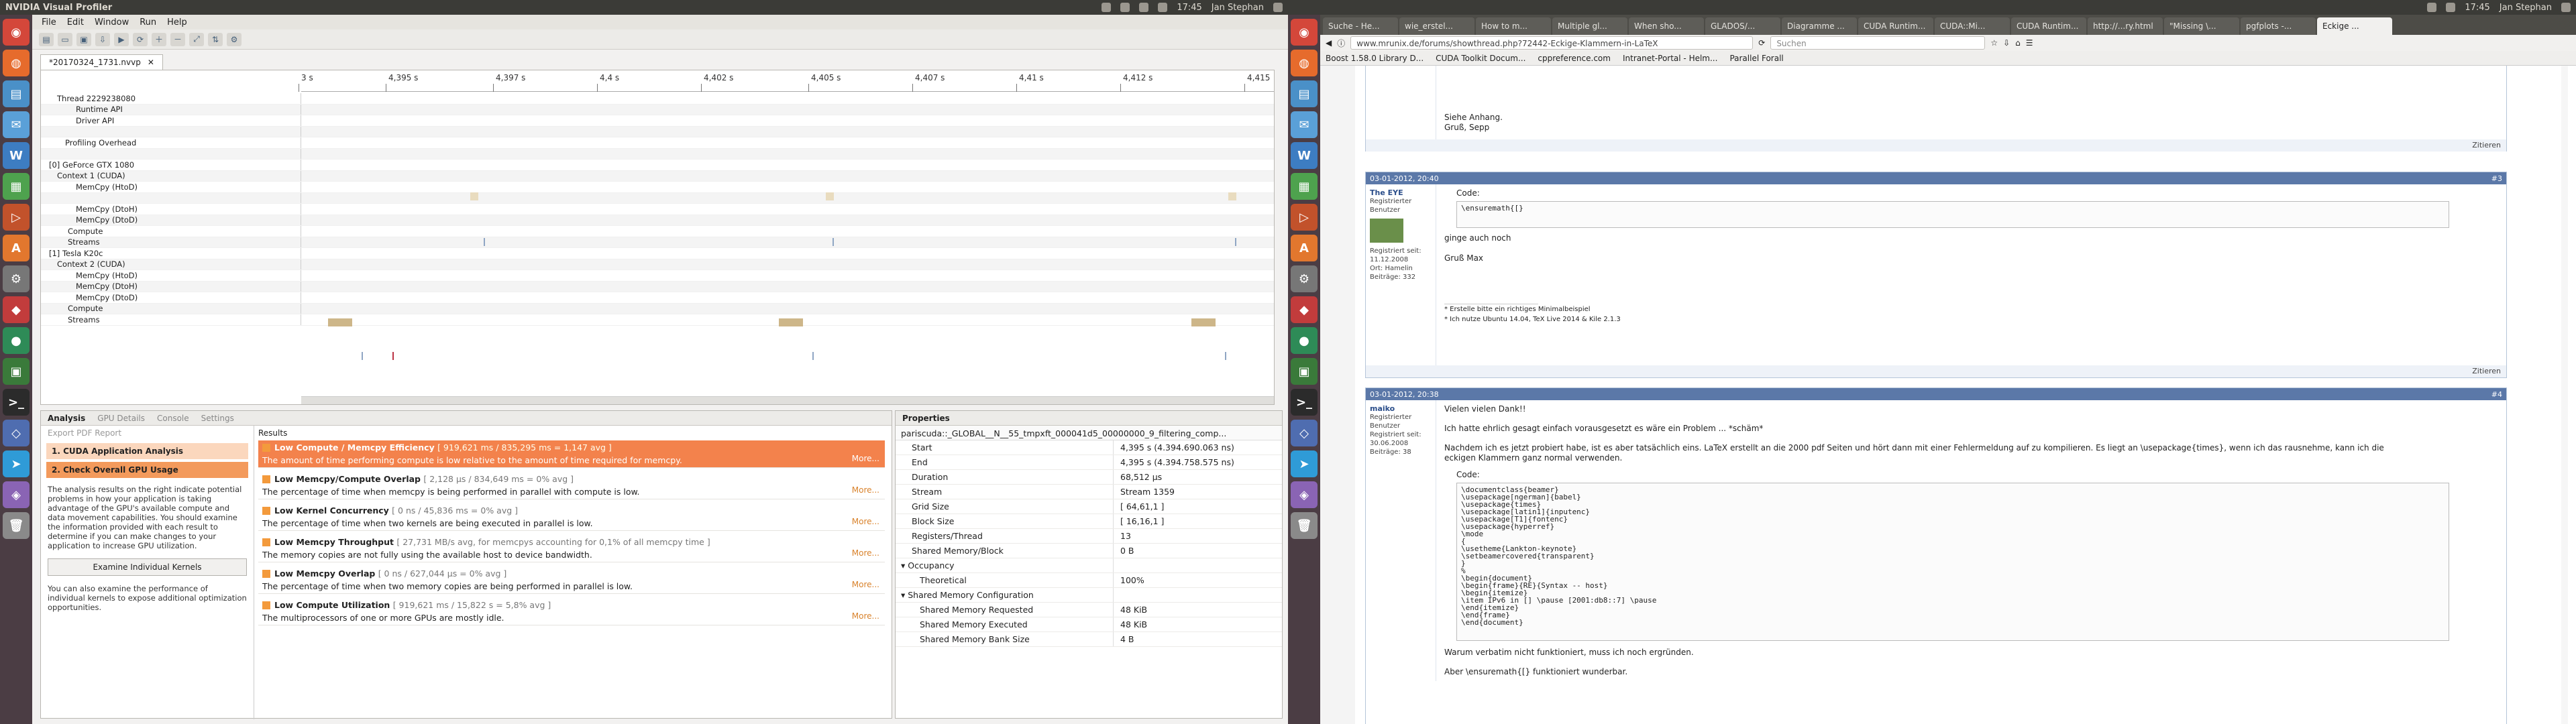  What do you see at coordinates (173, 418) in the screenshot?
I see `tab-console: Console` at bounding box center [173, 418].